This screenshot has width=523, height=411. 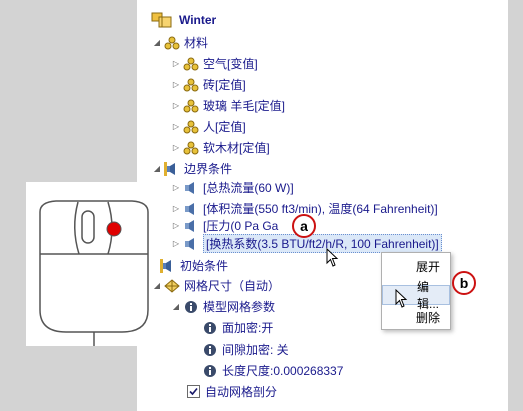 What do you see at coordinates (193, 392) in the screenshot?
I see `checkbox-checked-icon` at bounding box center [193, 392].